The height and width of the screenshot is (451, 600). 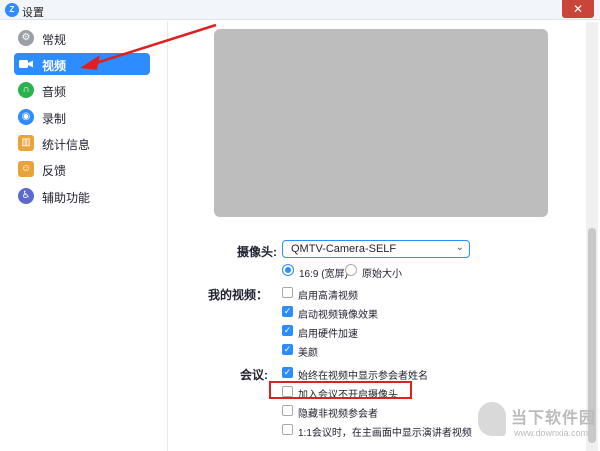 I want to click on camera-label: 摄像头:, so click(x=257, y=252).